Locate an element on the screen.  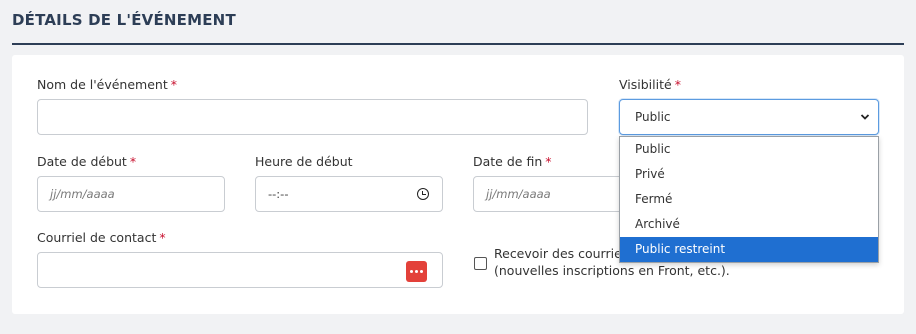
title-divider is located at coordinates (458, 44).